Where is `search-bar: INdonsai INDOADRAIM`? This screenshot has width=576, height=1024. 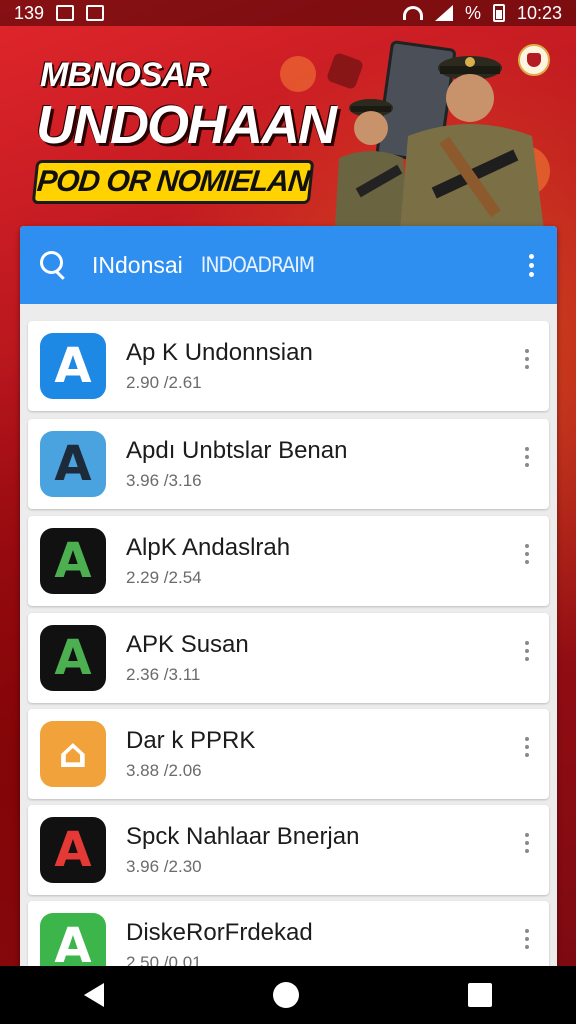
search-bar: INdonsai INDOADRAIM is located at coordinates (288, 265).